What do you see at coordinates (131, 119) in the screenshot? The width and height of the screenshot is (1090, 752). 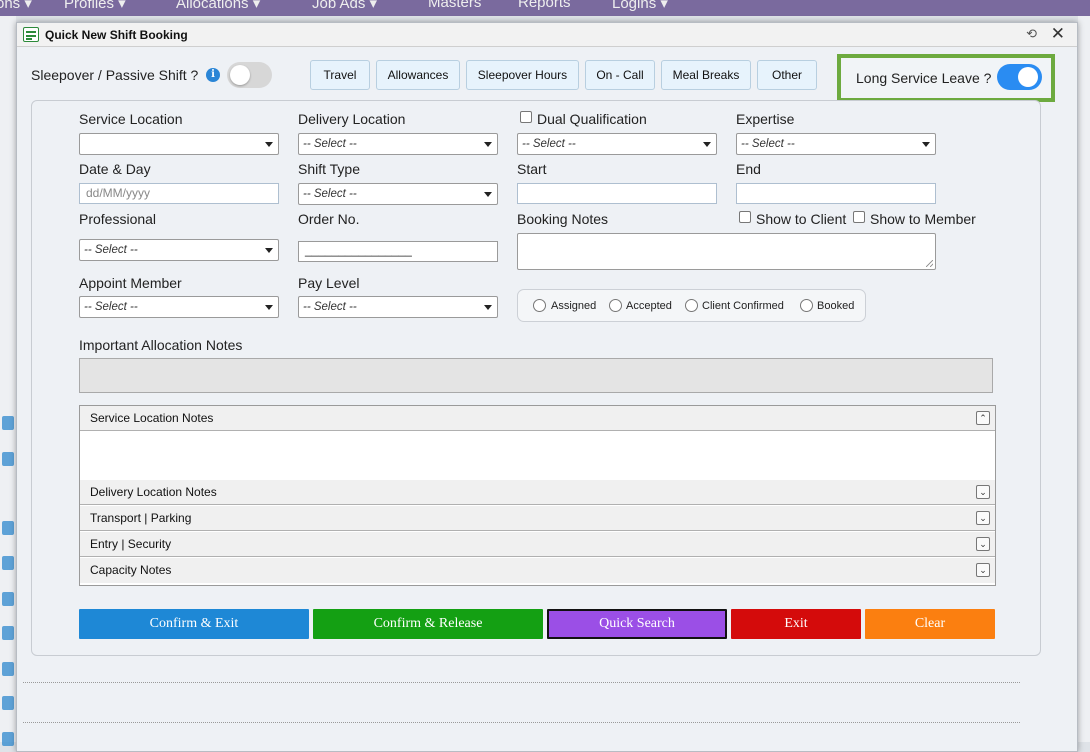 I see `service-location-label: Service Location` at bounding box center [131, 119].